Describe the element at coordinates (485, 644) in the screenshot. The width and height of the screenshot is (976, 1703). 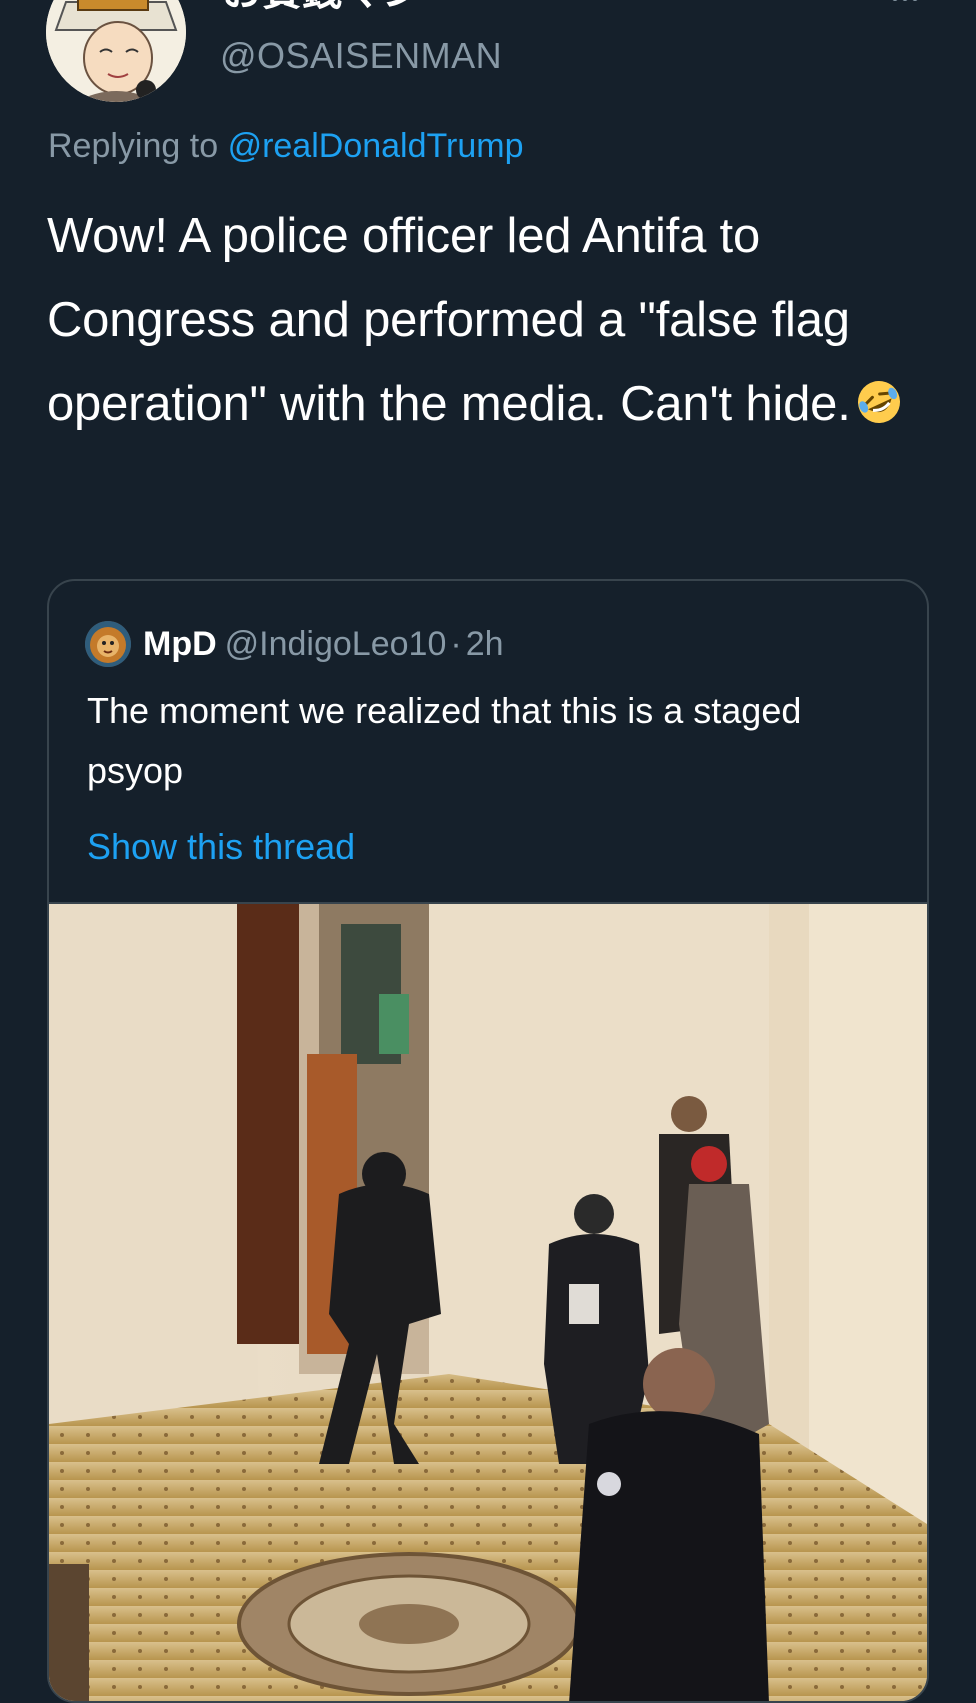
I see `quoted-tweet-timestamp: 2h` at that location.